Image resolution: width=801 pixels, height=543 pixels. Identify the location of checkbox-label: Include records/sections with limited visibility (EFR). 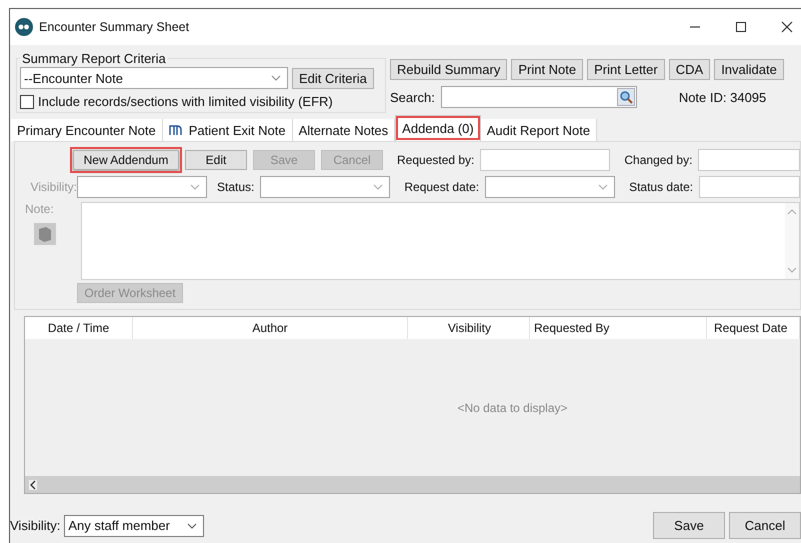
(185, 101).